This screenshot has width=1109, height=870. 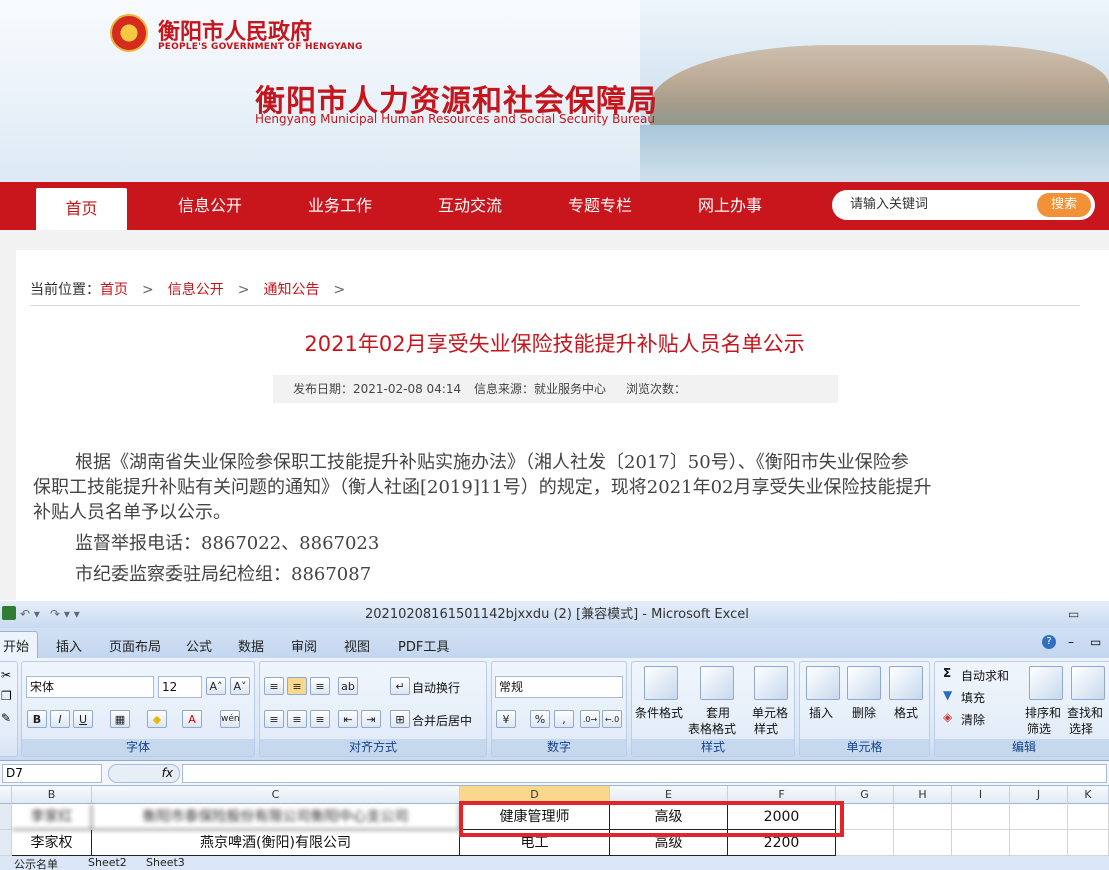 I want to click on format-cells-button: 格式, so click(x=906, y=712).